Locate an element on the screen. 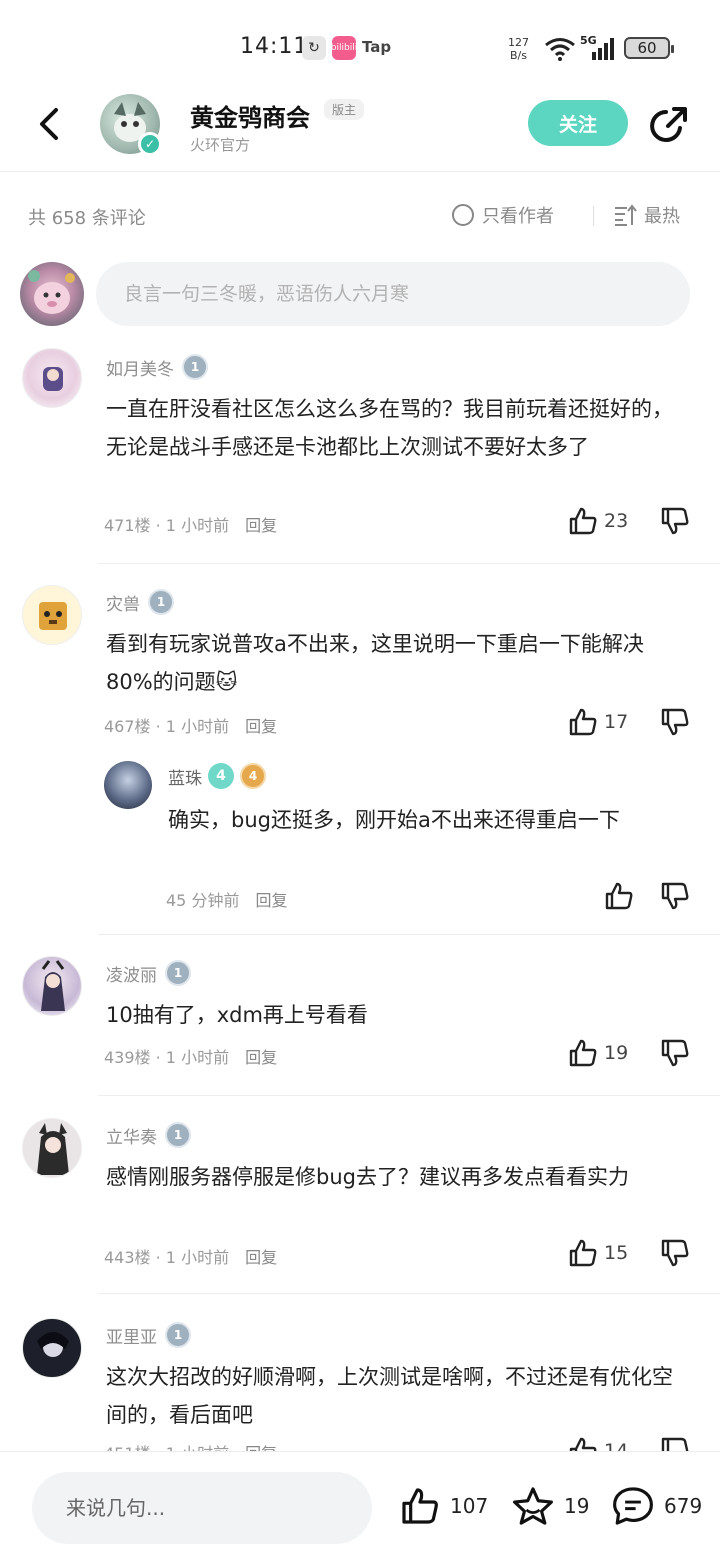 This screenshot has height=1563, width=720. author-name: 黄金鸮商会 is located at coordinates (250, 115).